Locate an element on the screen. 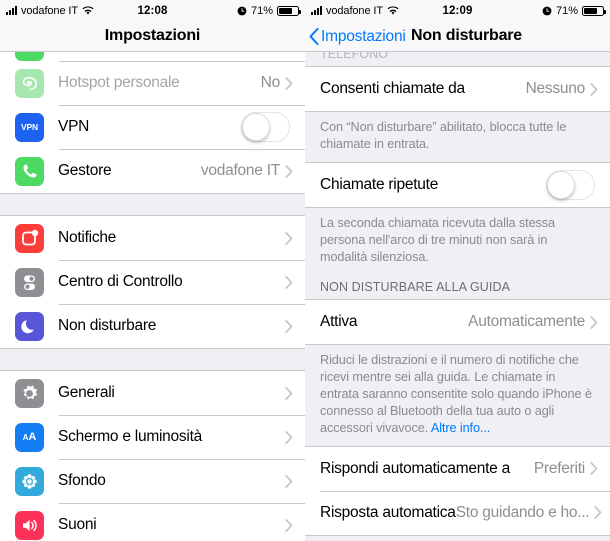  list-item-label: Suoni is located at coordinates (77, 524).